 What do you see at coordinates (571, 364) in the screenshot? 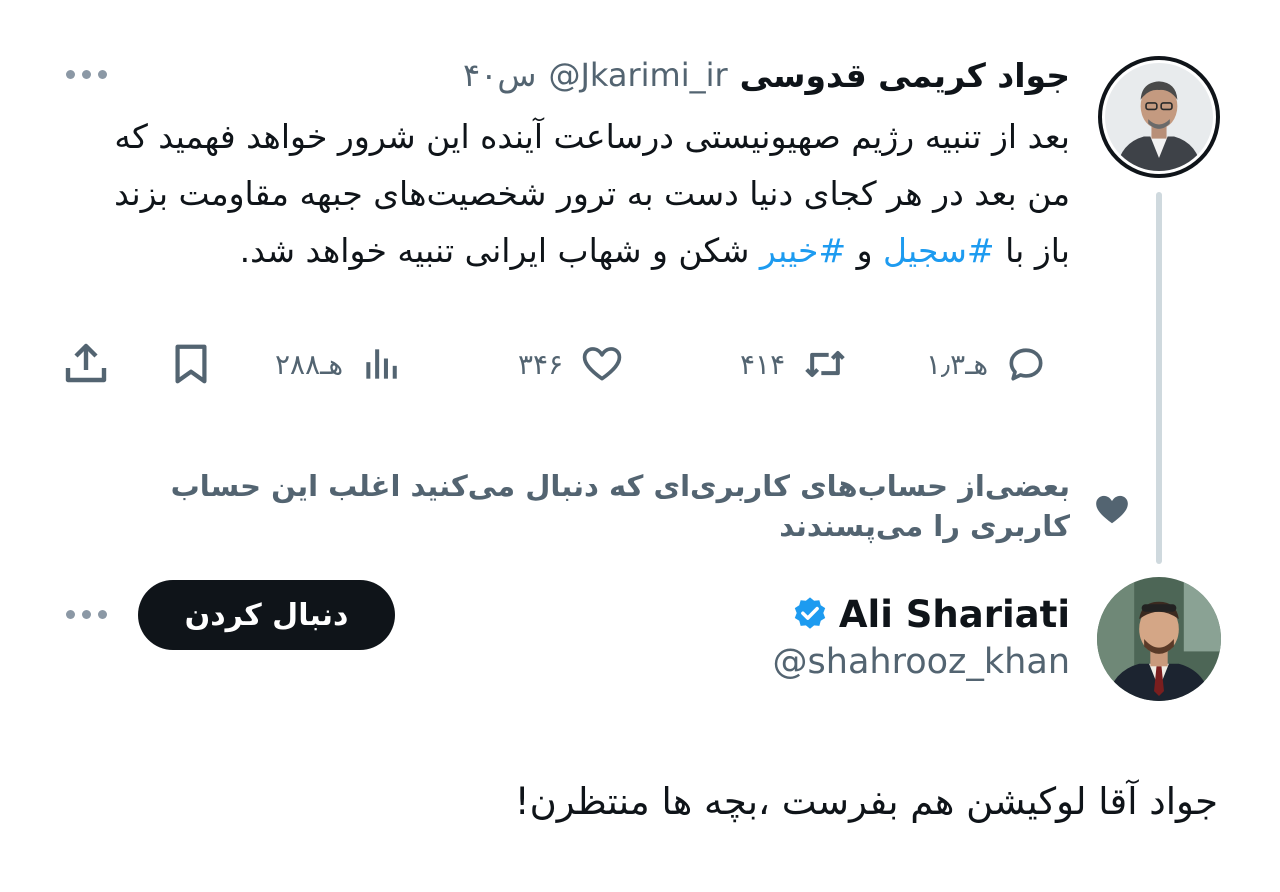
I see `like-button: ۳۴۶` at bounding box center [571, 364].